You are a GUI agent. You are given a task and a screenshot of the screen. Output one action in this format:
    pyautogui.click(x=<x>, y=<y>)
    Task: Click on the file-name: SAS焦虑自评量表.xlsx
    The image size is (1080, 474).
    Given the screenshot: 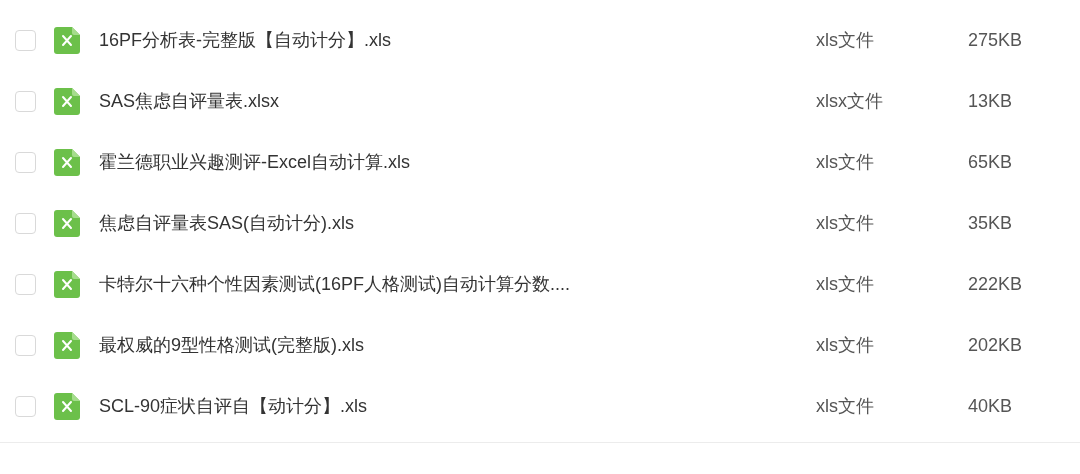 What is the action you would take?
    pyautogui.click(x=457, y=101)
    